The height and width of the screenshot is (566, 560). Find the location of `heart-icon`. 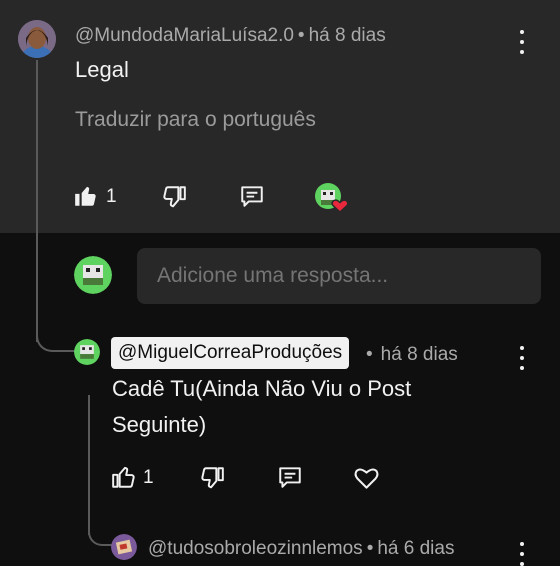

heart-icon is located at coordinates (366, 478).